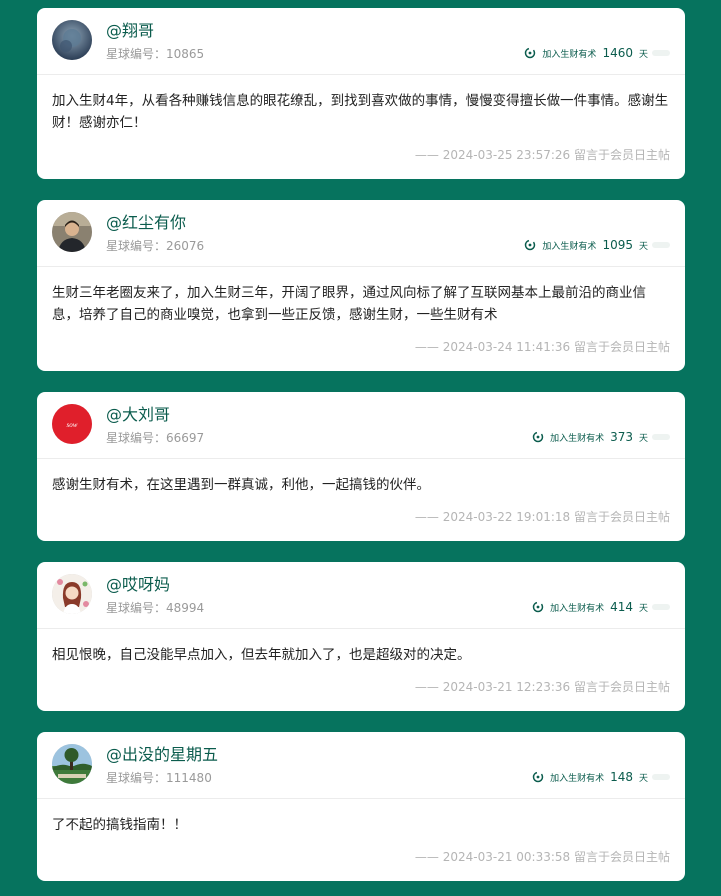 The image size is (721, 896). Describe the element at coordinates (361, 233) in the screenshot. I see `card-header: @红尘有你 星球编号：26076 加入生财有术 1095 天` at that location.